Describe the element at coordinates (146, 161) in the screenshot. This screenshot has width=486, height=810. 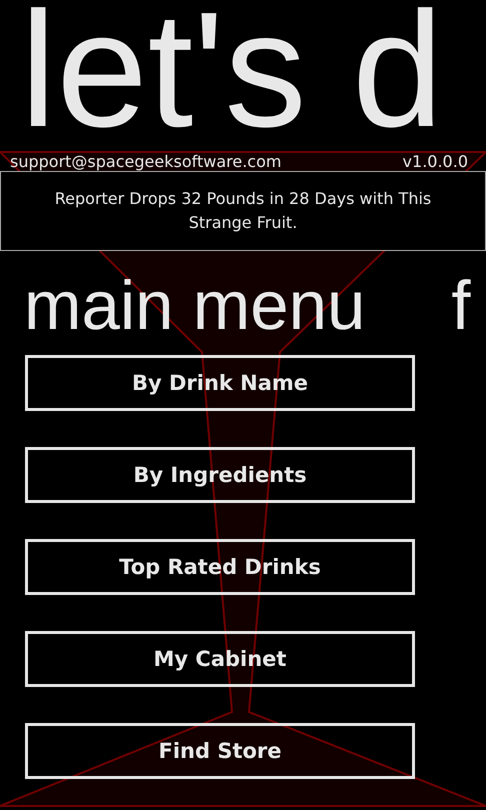
I see `support-email: support@spacegeeksoftware.com` at that location.